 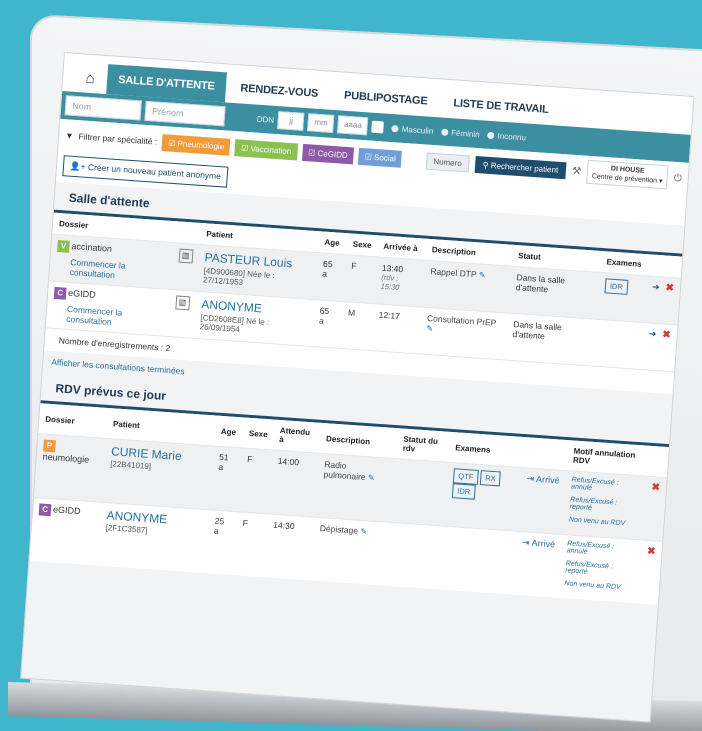 I want to click on chip-label: Pneumologie, so click(x=201, y=144).